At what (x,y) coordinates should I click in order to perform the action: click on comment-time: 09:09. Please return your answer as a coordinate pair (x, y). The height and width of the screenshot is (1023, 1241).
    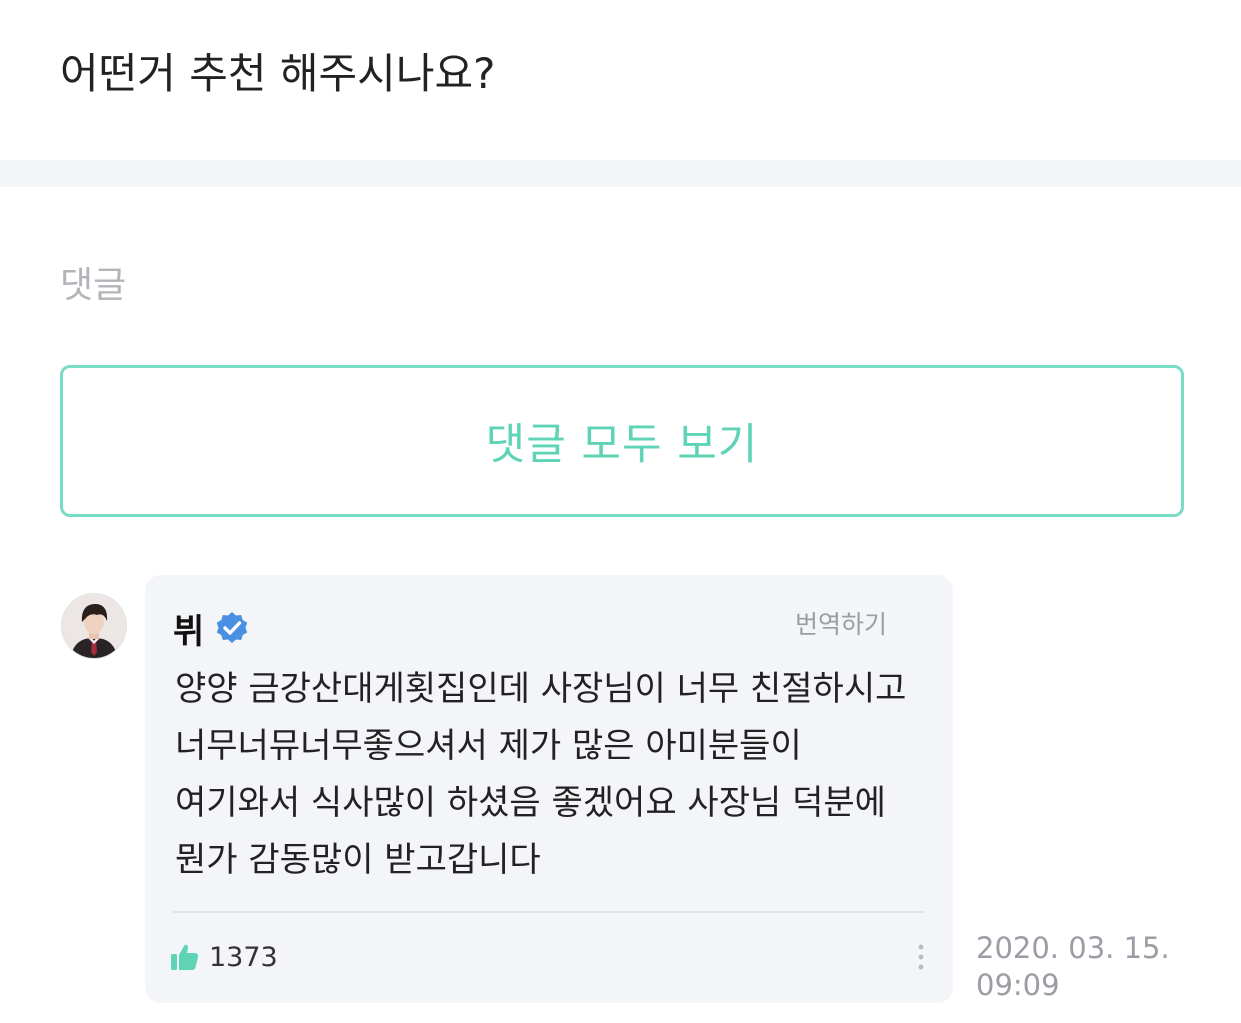
    Looking at the image, I should click on (1018, 985).